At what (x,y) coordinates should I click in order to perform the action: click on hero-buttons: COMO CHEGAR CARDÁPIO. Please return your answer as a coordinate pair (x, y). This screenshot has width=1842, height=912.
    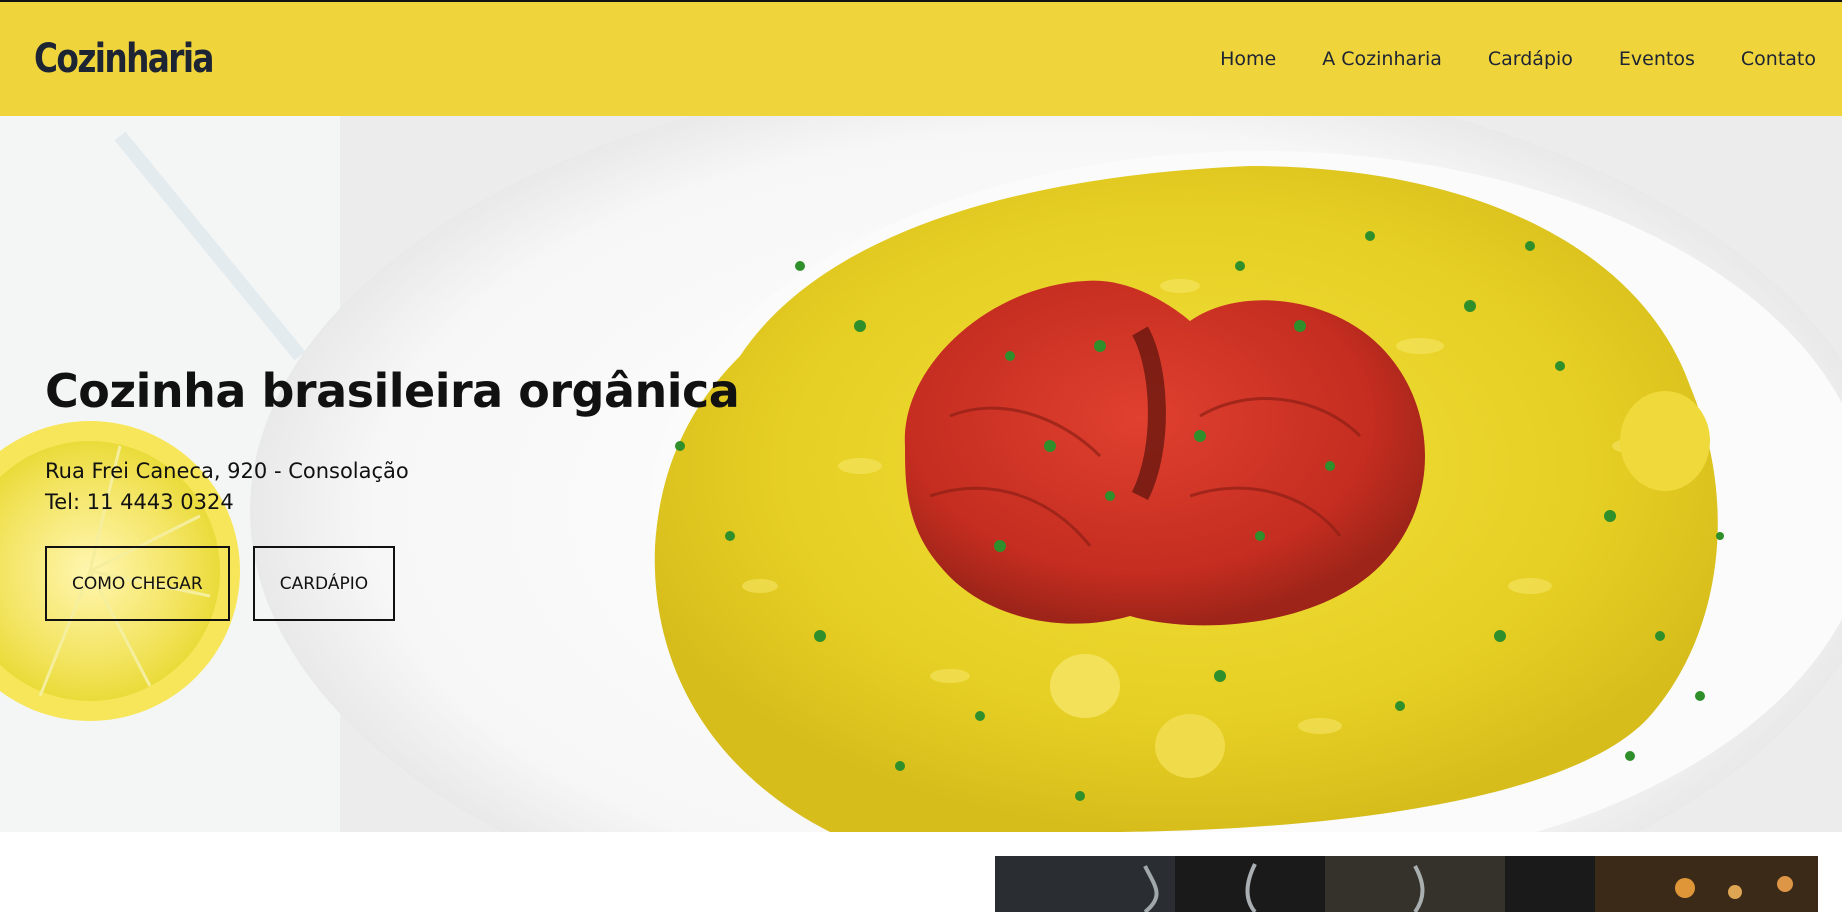
    Looking at the image, I should click on (392, 583).